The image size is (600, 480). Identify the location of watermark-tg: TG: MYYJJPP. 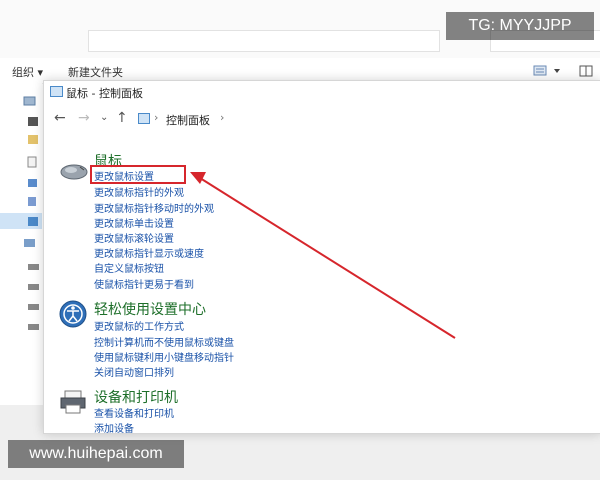
(520, 26).